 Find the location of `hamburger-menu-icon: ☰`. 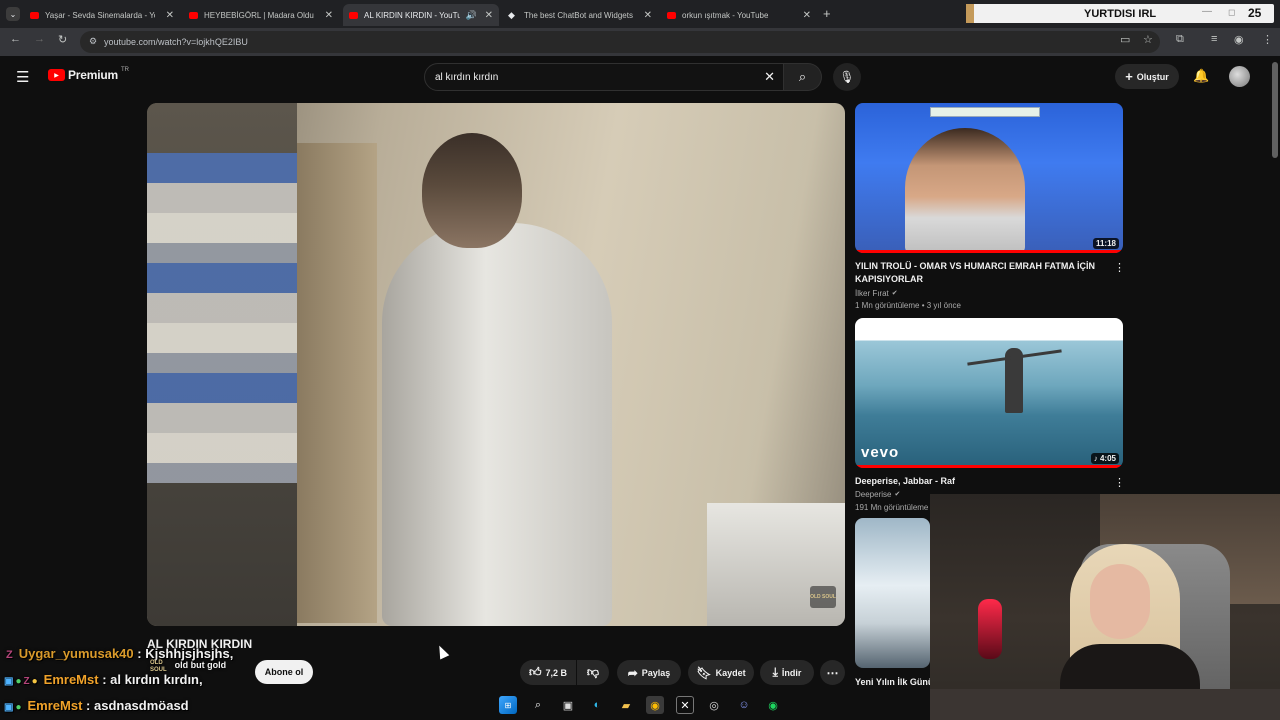

hamburger-menu-icon: ☰ is located at coordinates (22, 77).